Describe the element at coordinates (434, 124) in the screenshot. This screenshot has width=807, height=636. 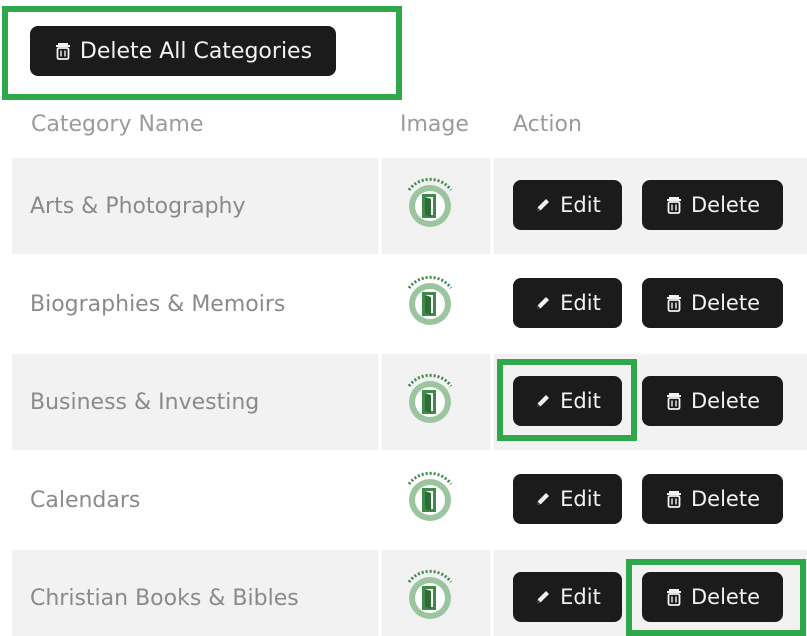
I see `column-header-image: Image` at that location.